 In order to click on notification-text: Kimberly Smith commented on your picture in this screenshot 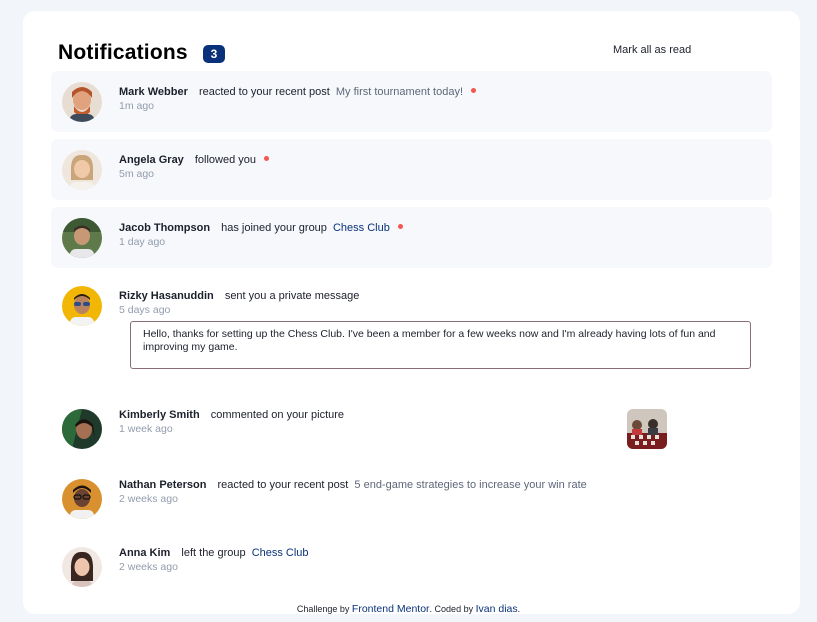, I will do `click(231, 415)`.